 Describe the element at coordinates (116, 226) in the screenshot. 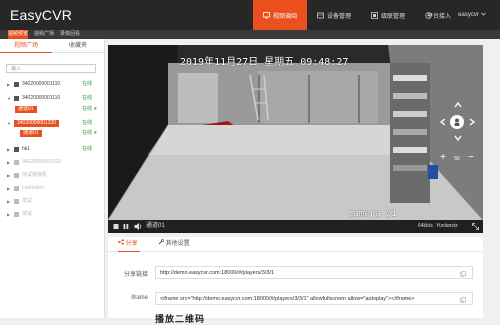

I see `stop-icon` at that location.